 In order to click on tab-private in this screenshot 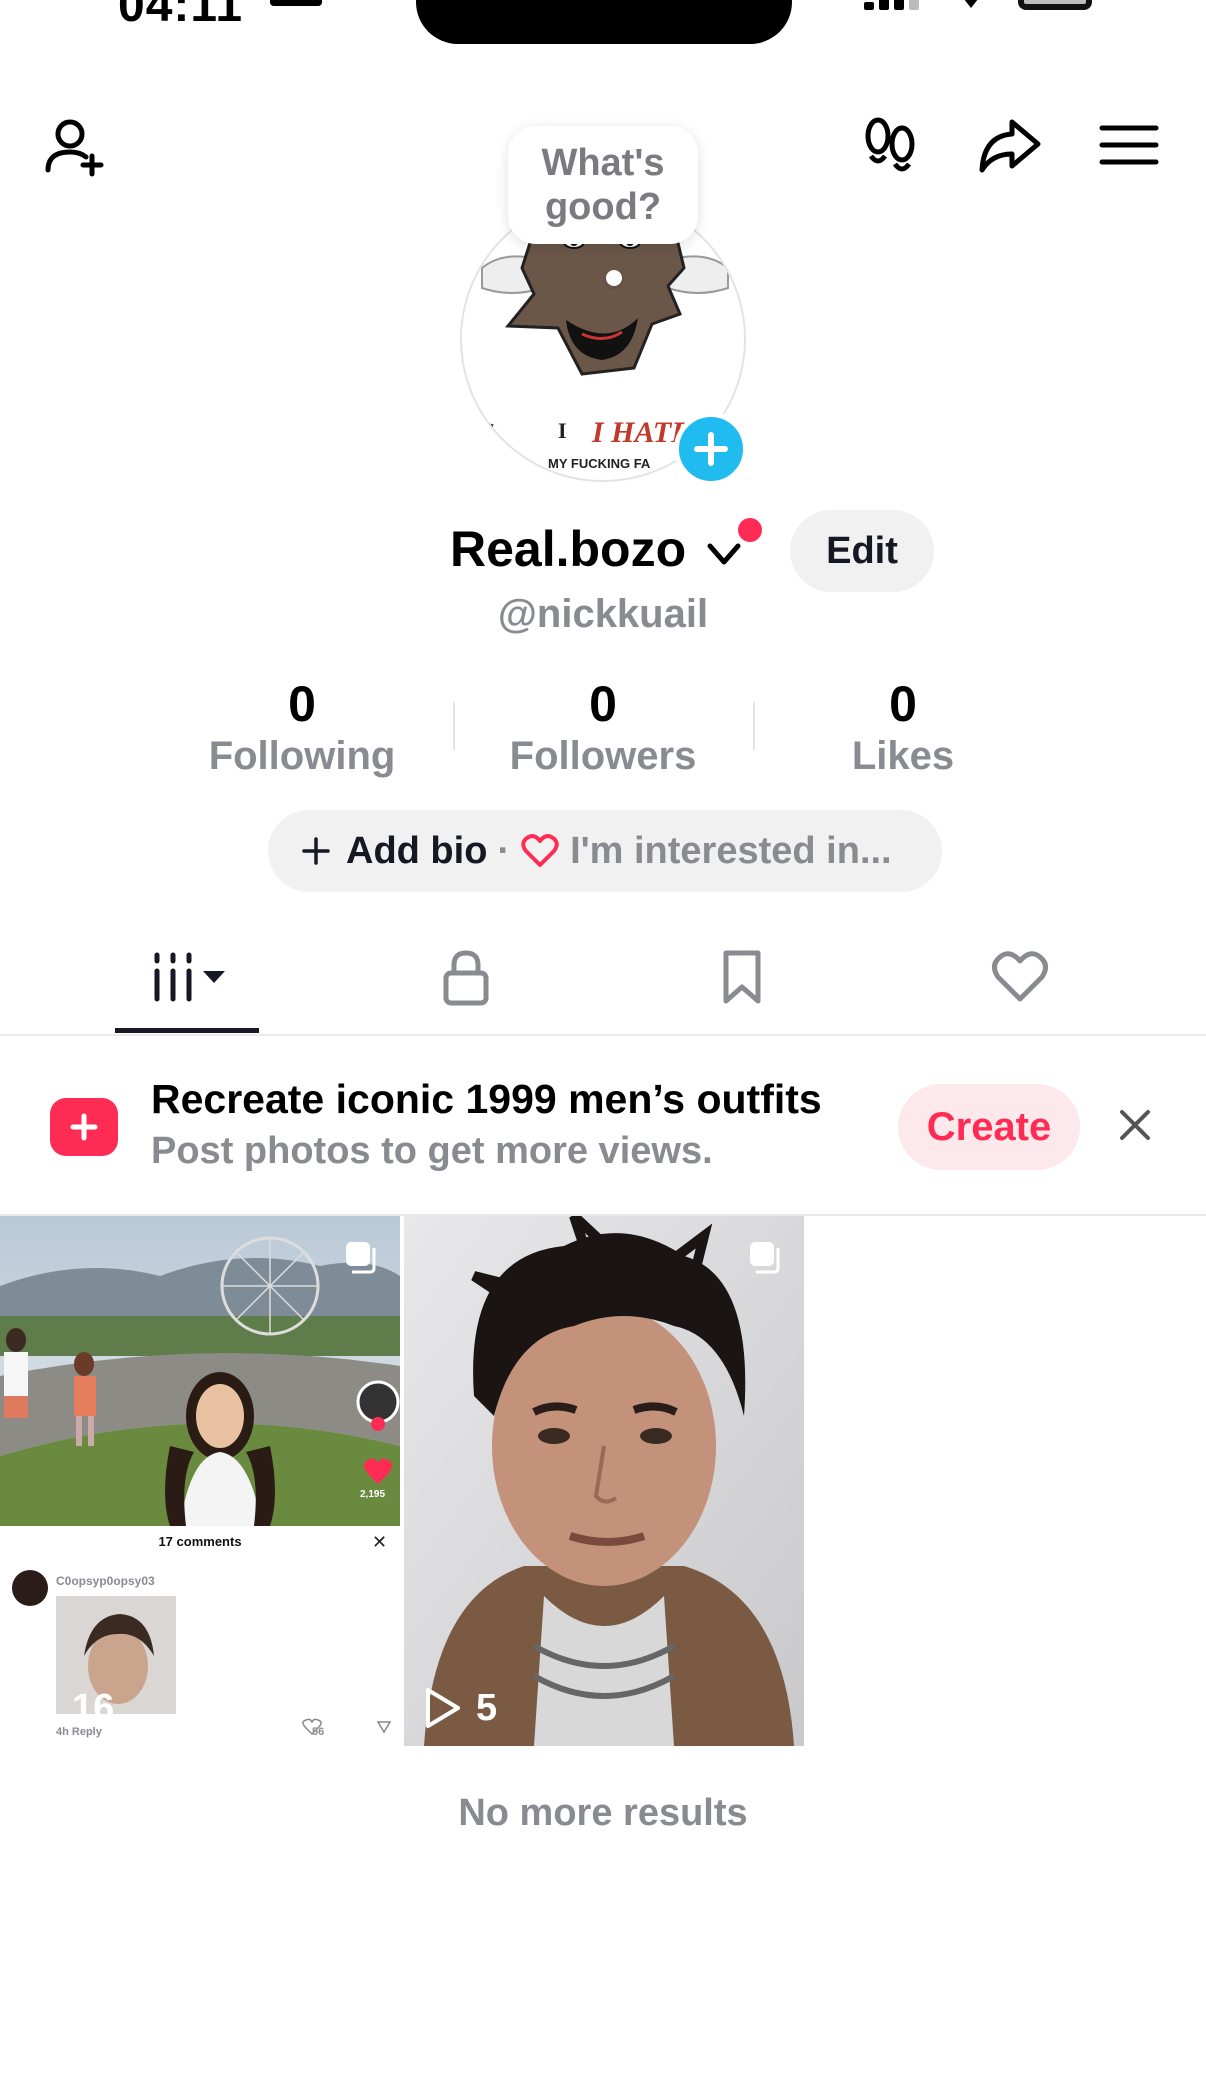, I will do `click(466, 977)`.